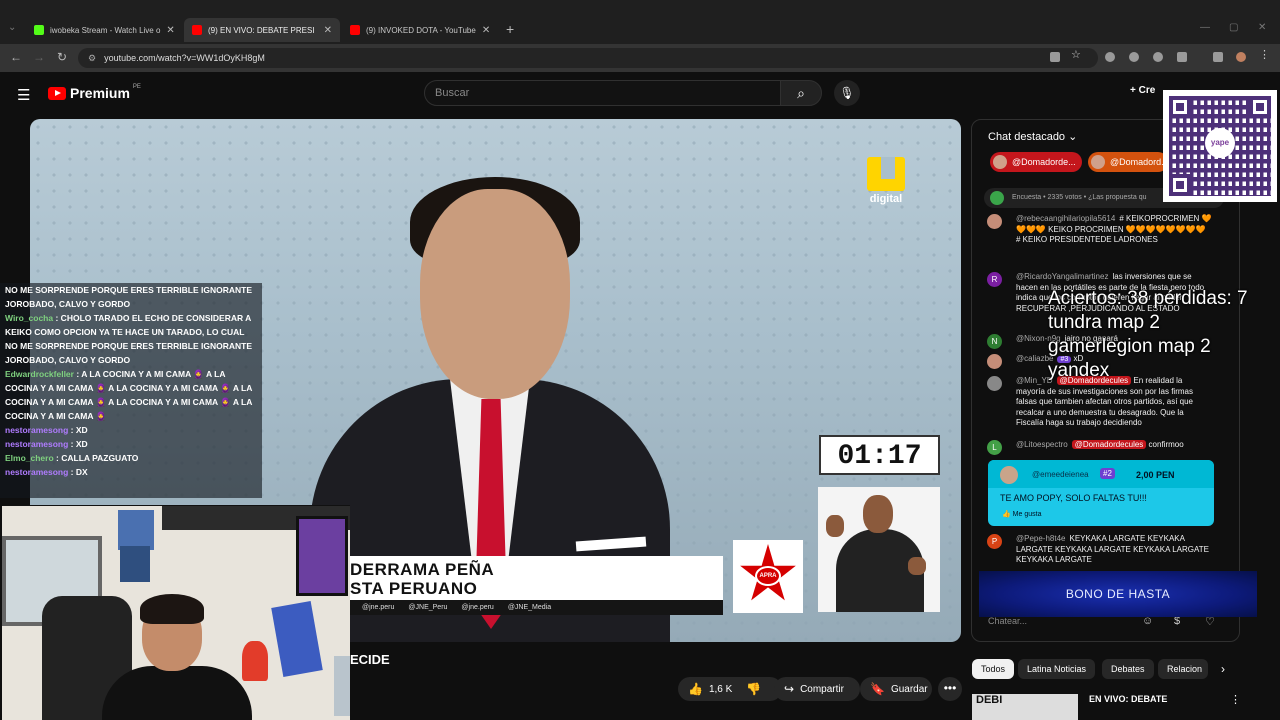  Describe the element at coordinates (1147, 90) in the screenshot. I see `create-label: Cre` at that location.